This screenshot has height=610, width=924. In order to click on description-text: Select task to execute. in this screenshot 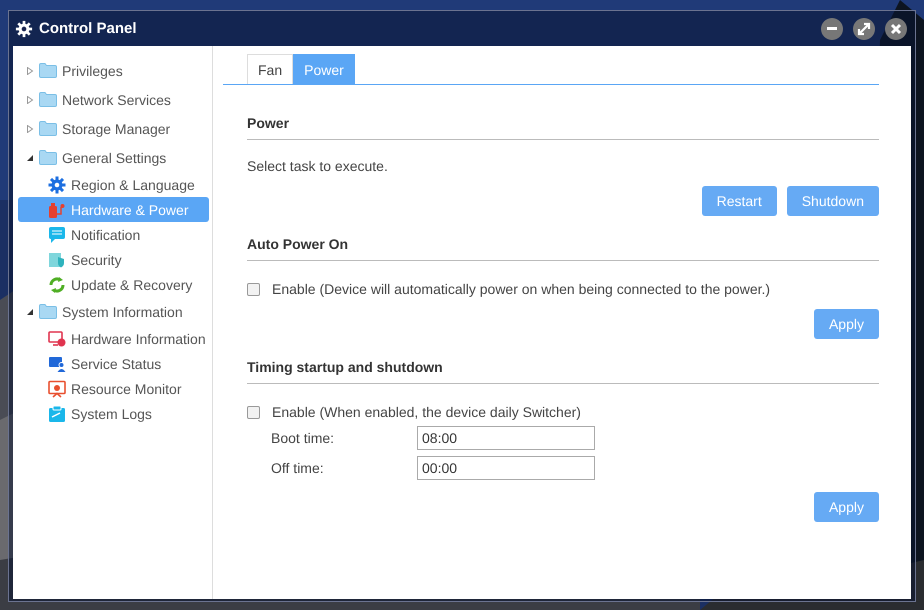, I will do `click(318, 165)`.